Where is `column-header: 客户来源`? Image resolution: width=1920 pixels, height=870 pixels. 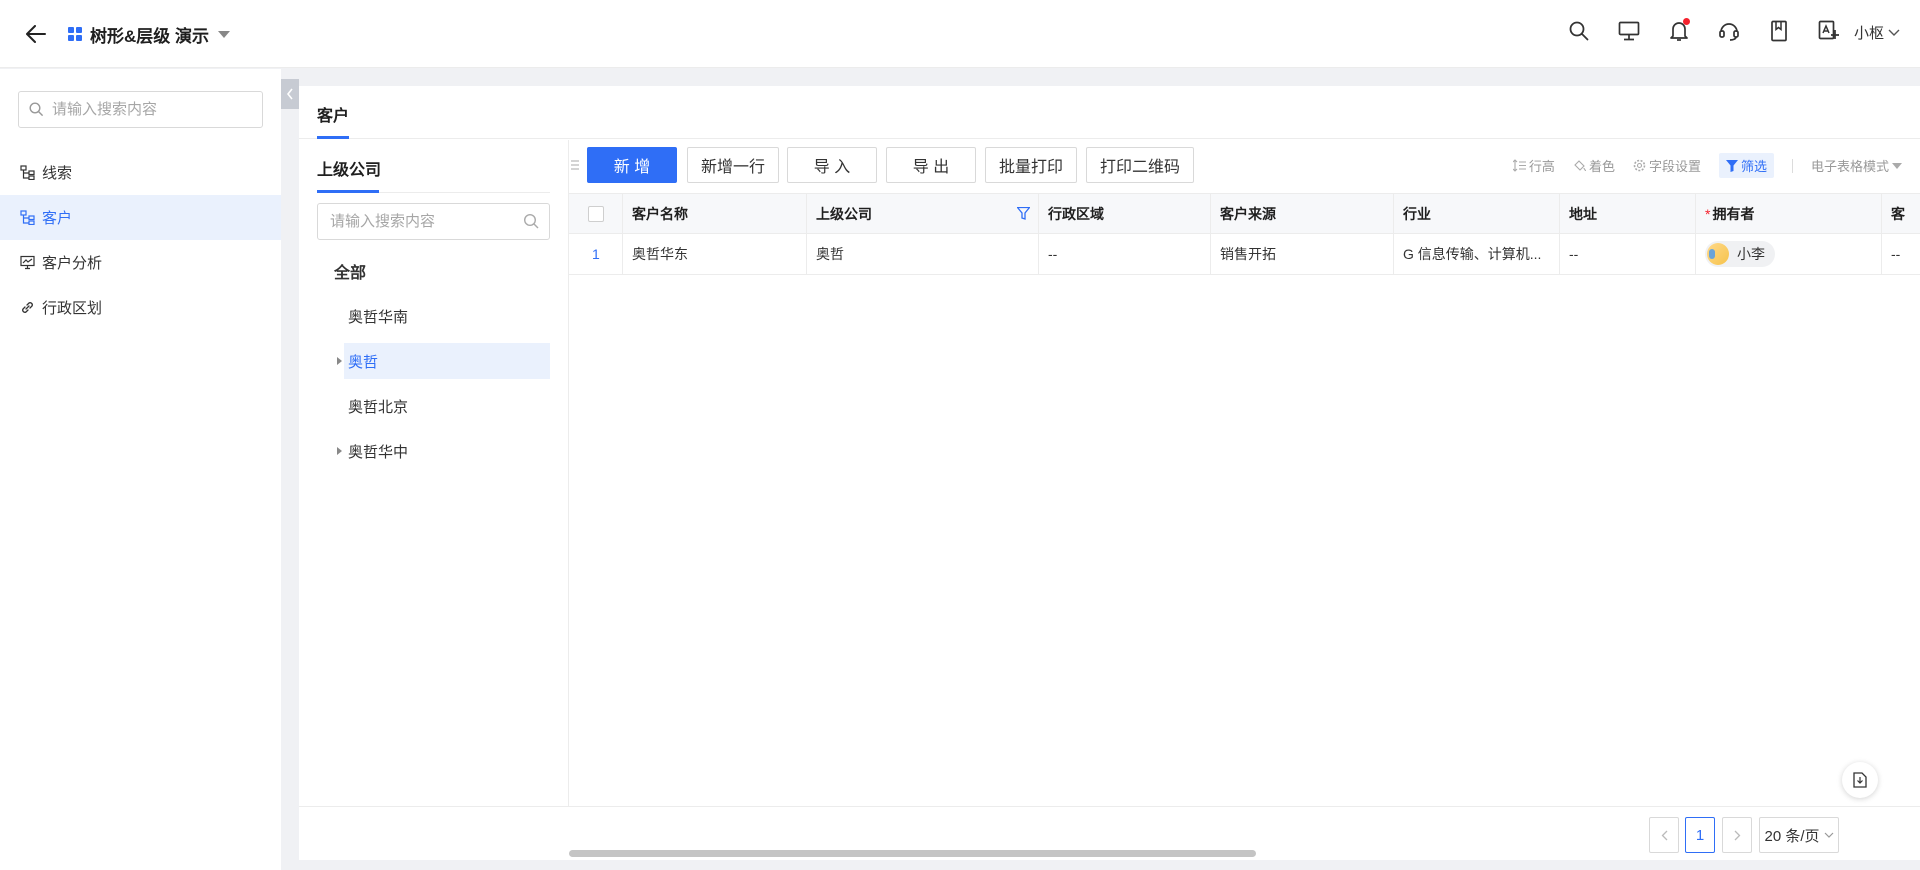
column-header: 客户来源 is located at coordinates (1302, 213).